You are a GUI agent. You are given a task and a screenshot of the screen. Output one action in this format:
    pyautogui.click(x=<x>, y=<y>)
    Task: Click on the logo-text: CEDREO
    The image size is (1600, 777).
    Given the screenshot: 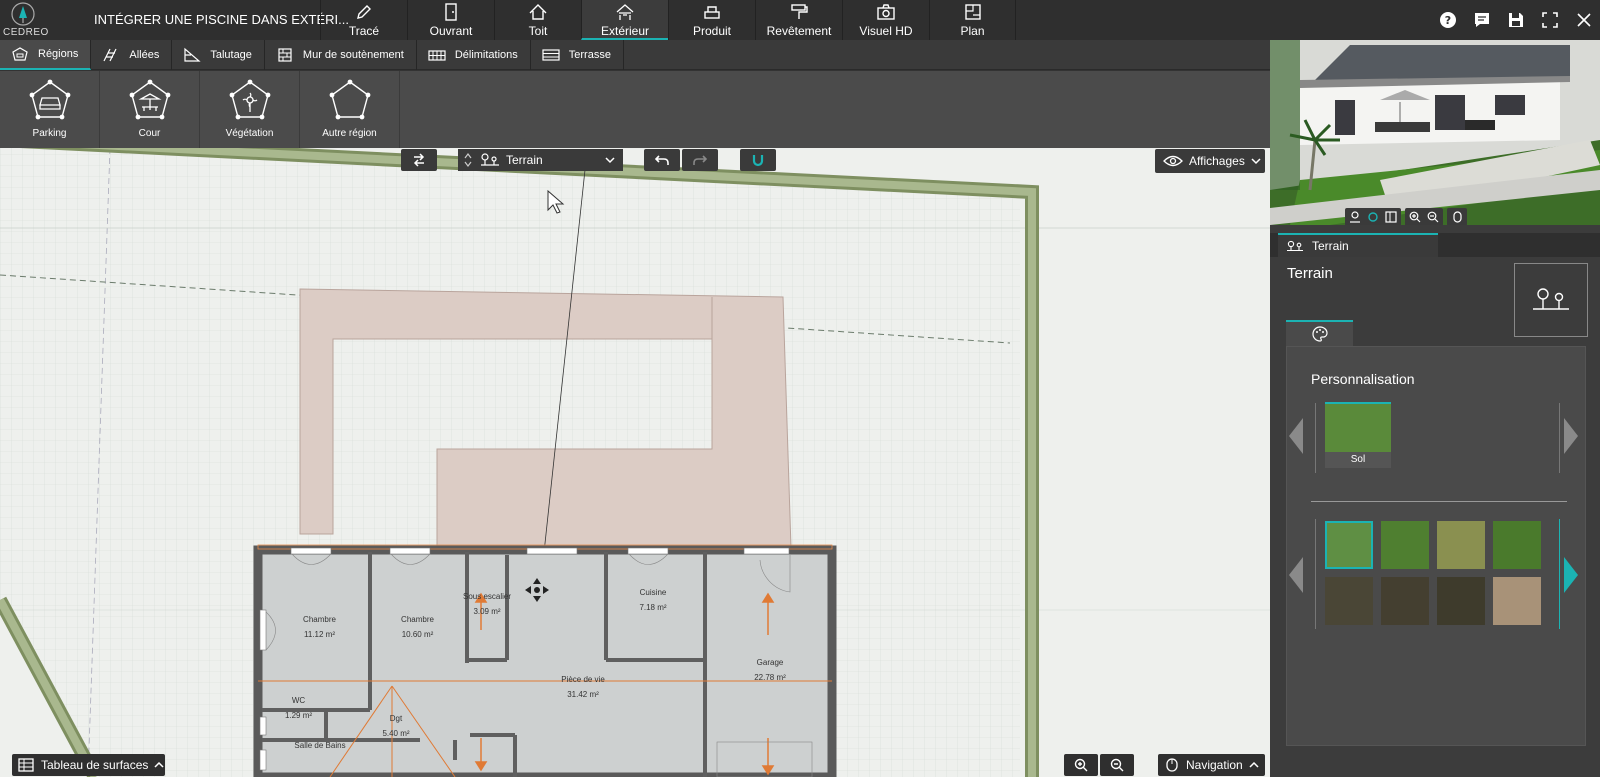 What is the action you would take?
    pyautogui.click(x=26, y=32)
    